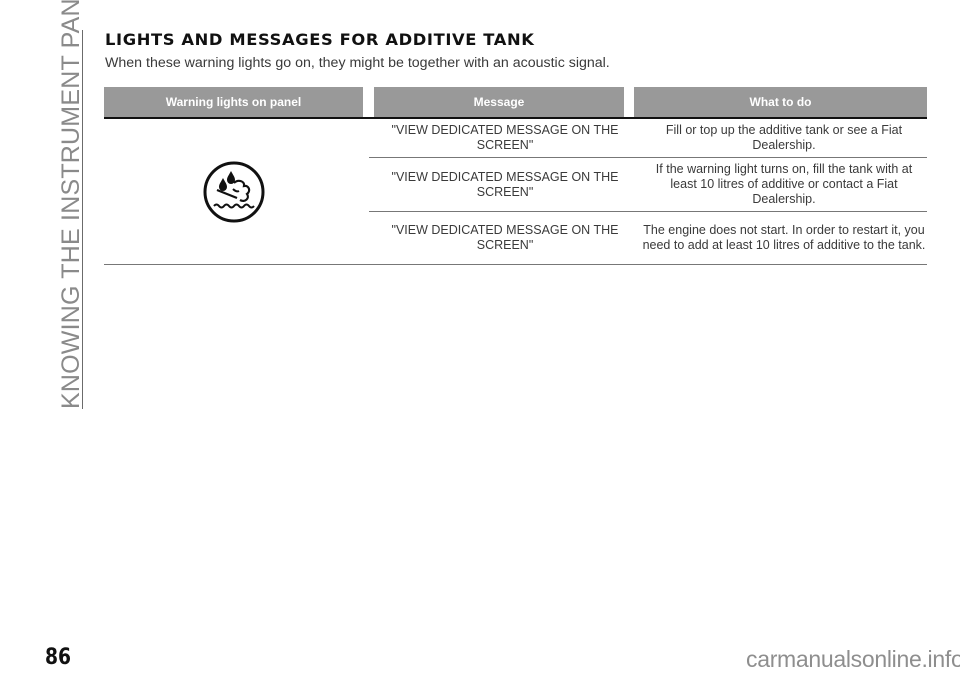  I want to click on header-warning-lights: Warning lights on panel, so click(233, 102).